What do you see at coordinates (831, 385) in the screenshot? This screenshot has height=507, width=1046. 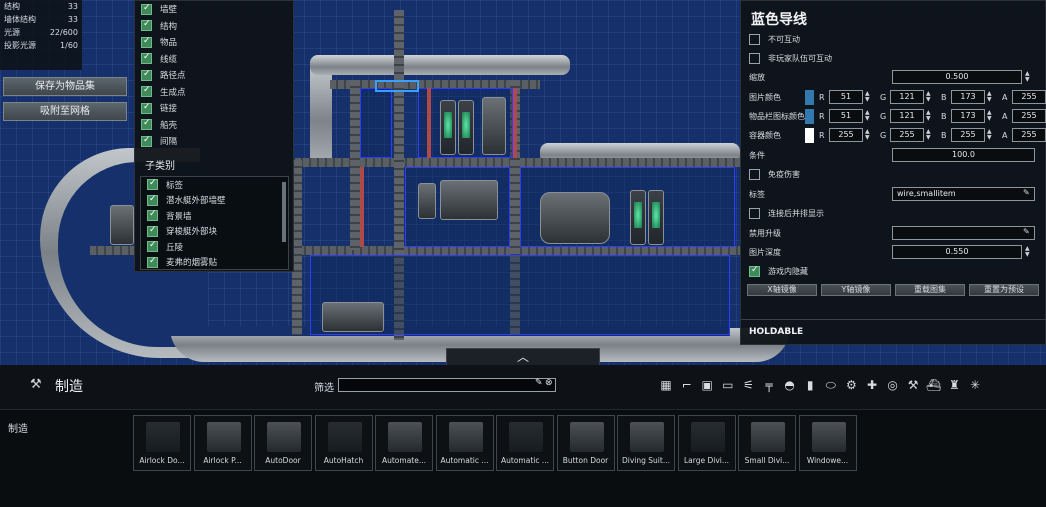 I see `pill-icon: ⬭` at bounding box center [831, 385].